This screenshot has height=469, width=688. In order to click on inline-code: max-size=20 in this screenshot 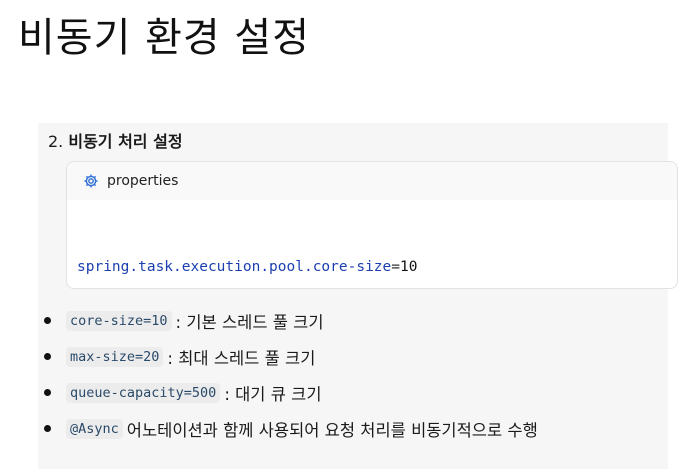, I will do `click(115, 357)`.